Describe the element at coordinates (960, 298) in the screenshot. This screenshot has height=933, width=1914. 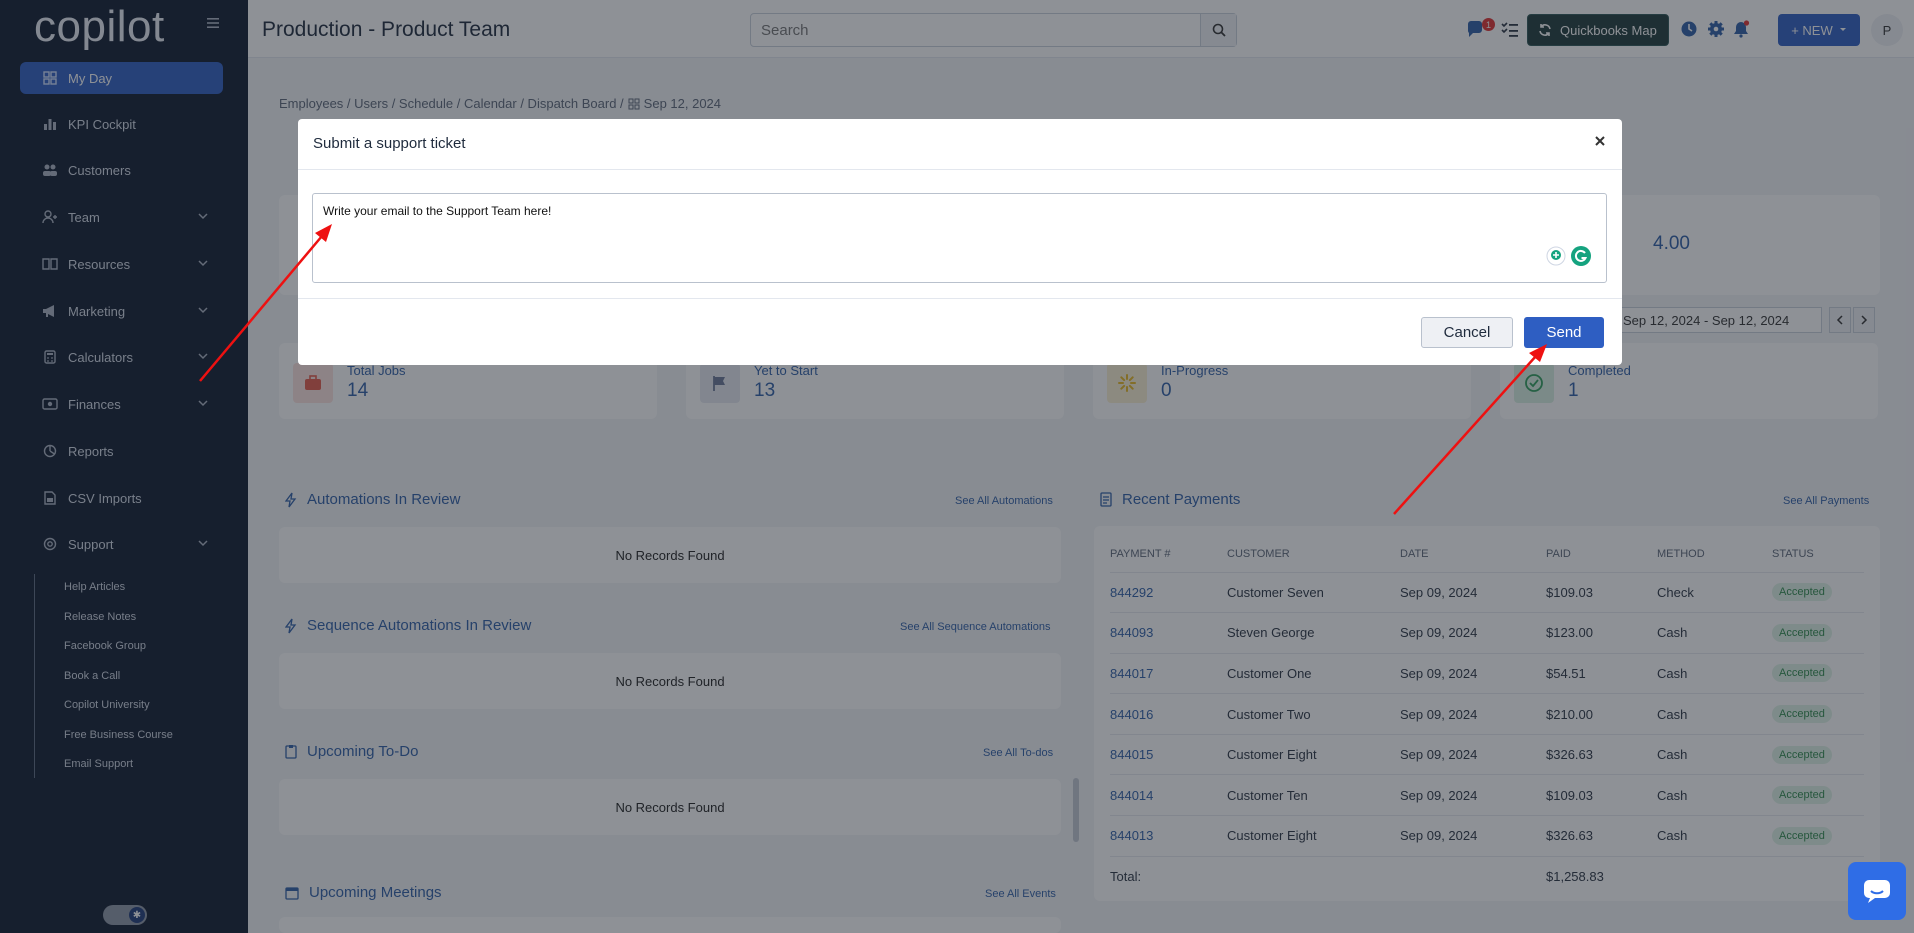
I see `modal-footer-divider` at that location.